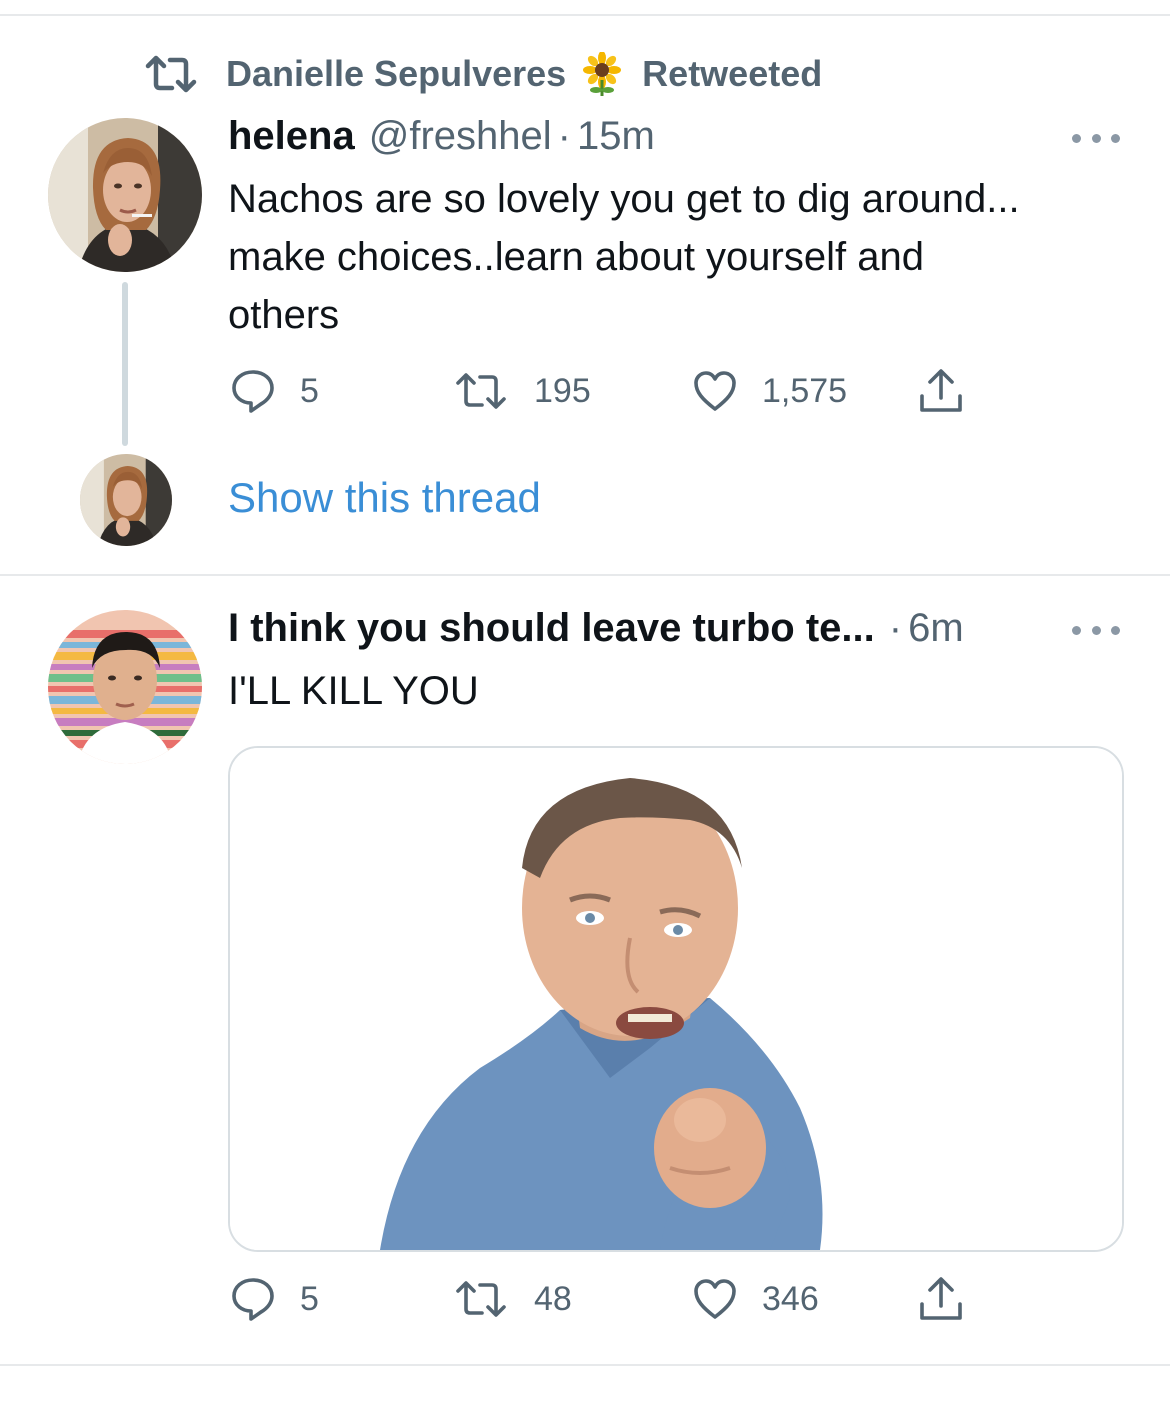  Describe the element at coordinates (521, 391) in the screenshot. I see `tweet1-retweet-button: 195` at that location.